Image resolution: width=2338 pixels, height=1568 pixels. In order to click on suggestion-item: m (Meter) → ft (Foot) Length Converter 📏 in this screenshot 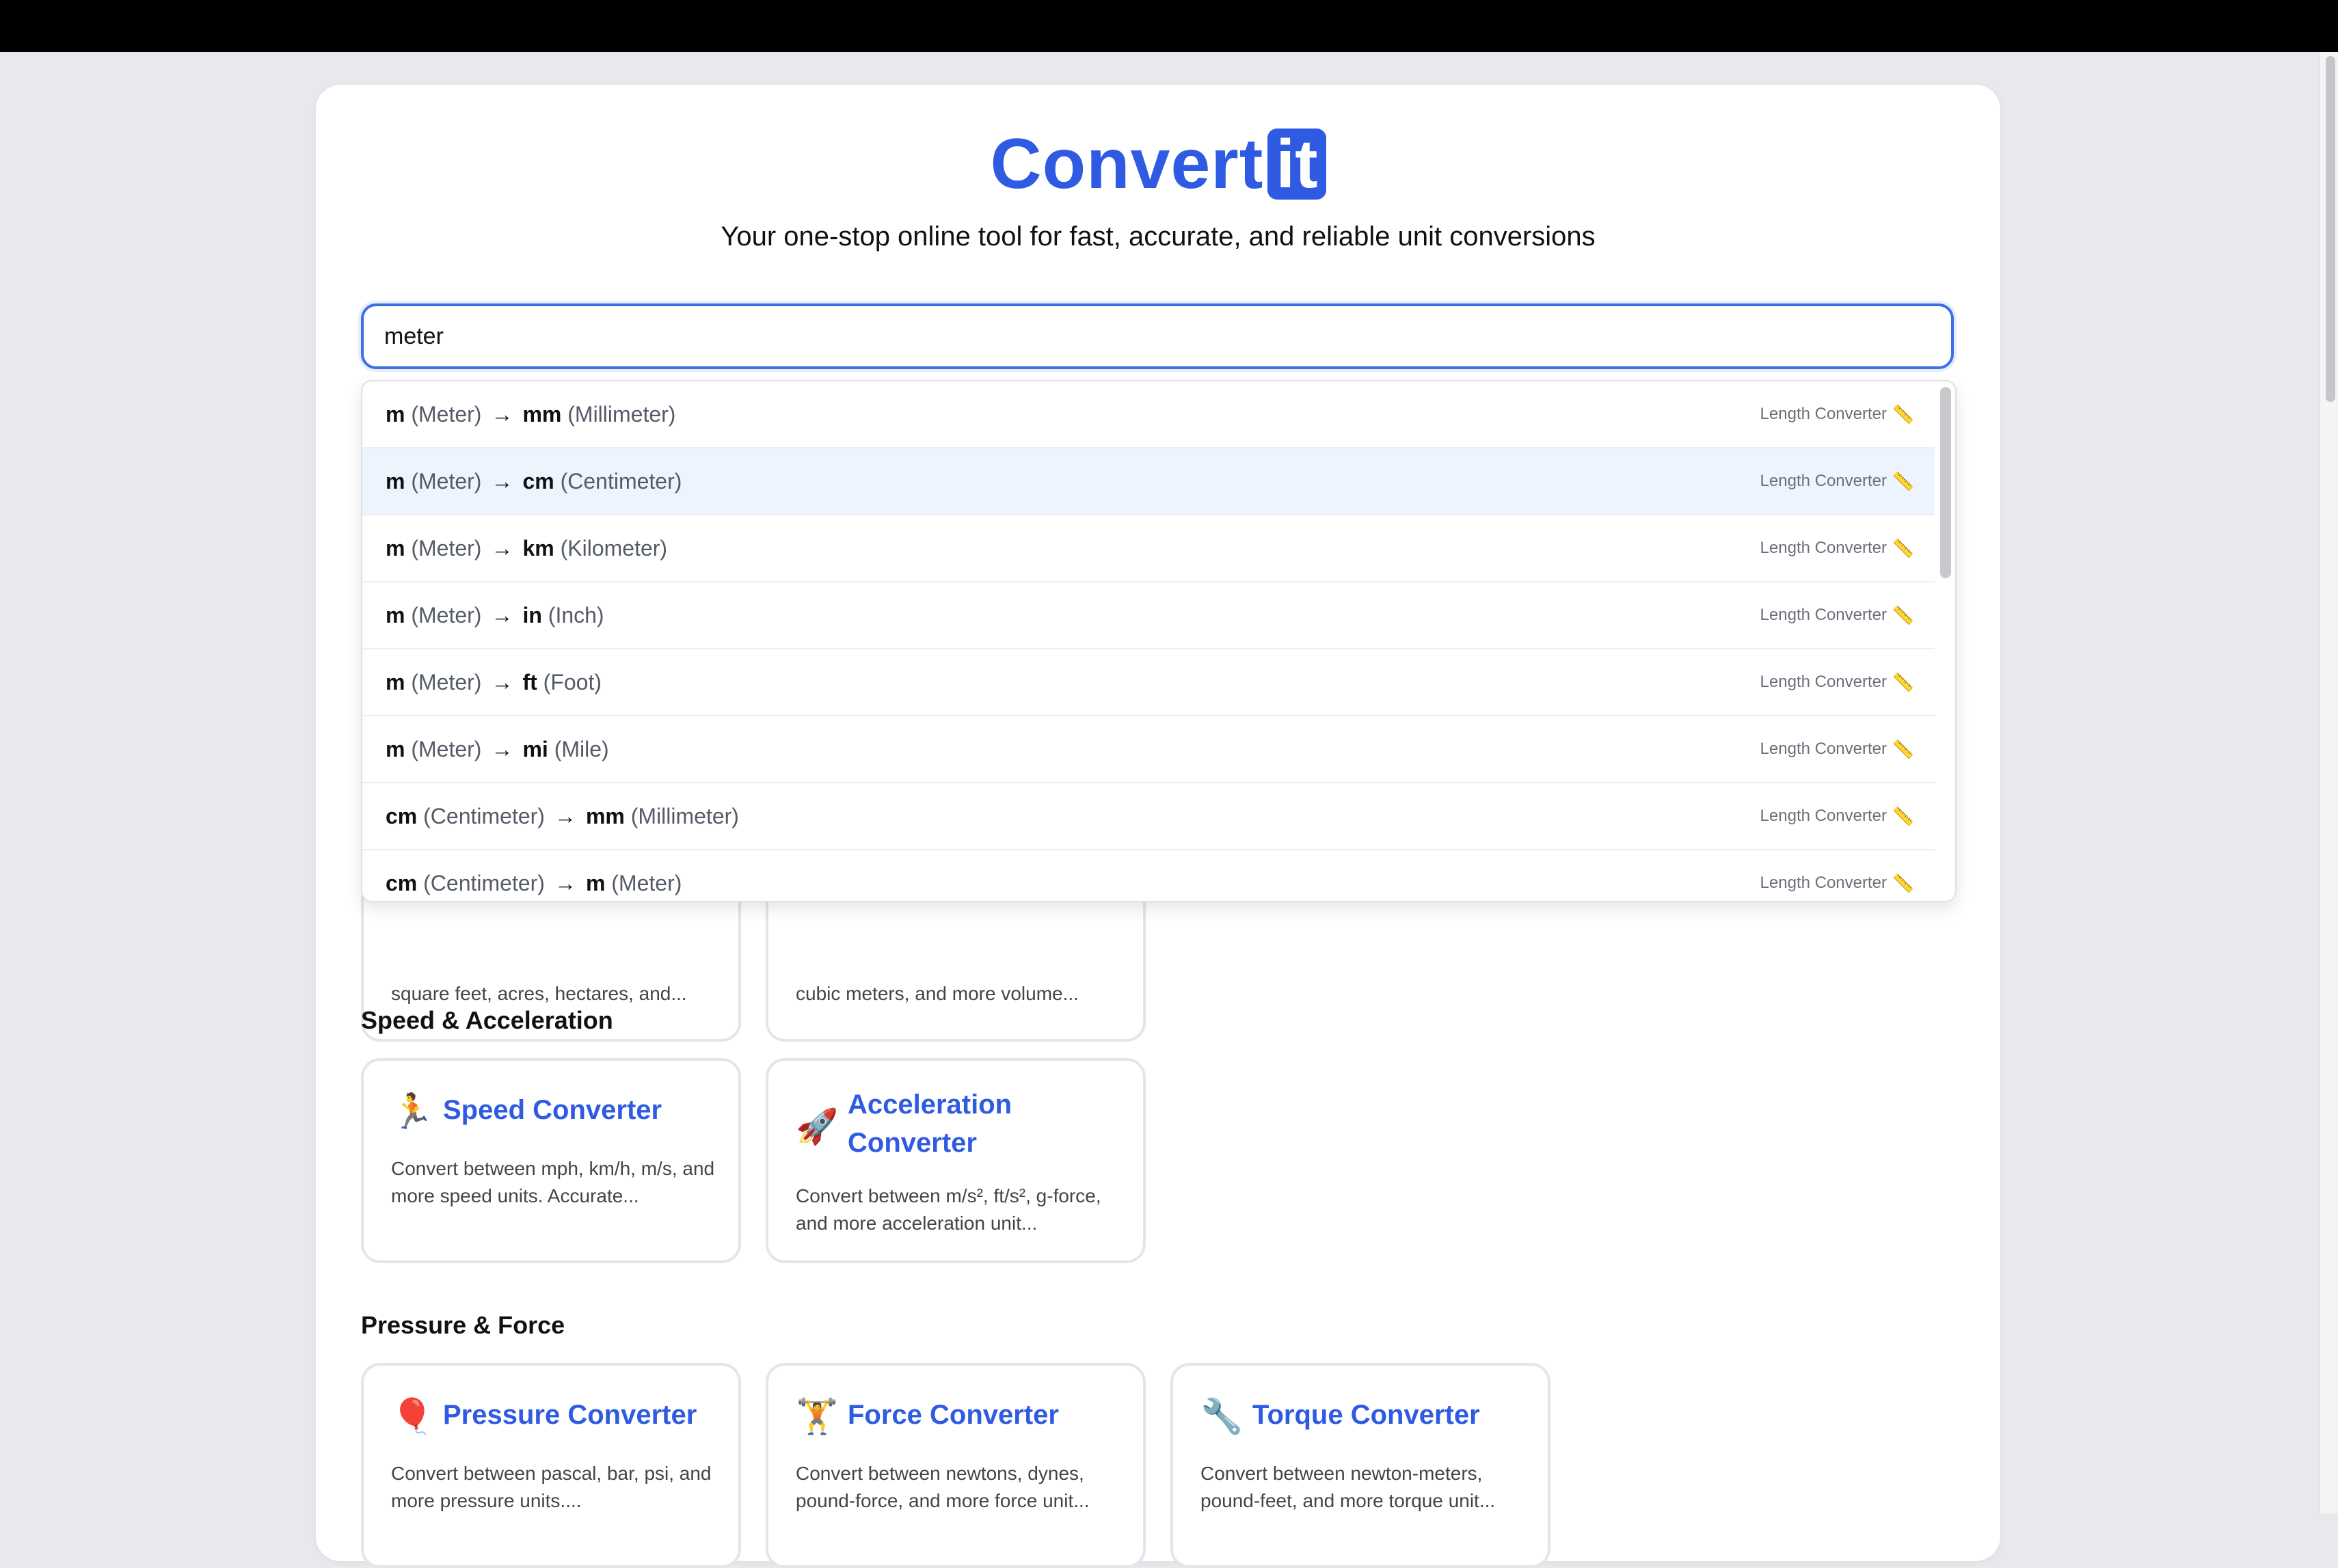, I will do `click(1148, 682)`.